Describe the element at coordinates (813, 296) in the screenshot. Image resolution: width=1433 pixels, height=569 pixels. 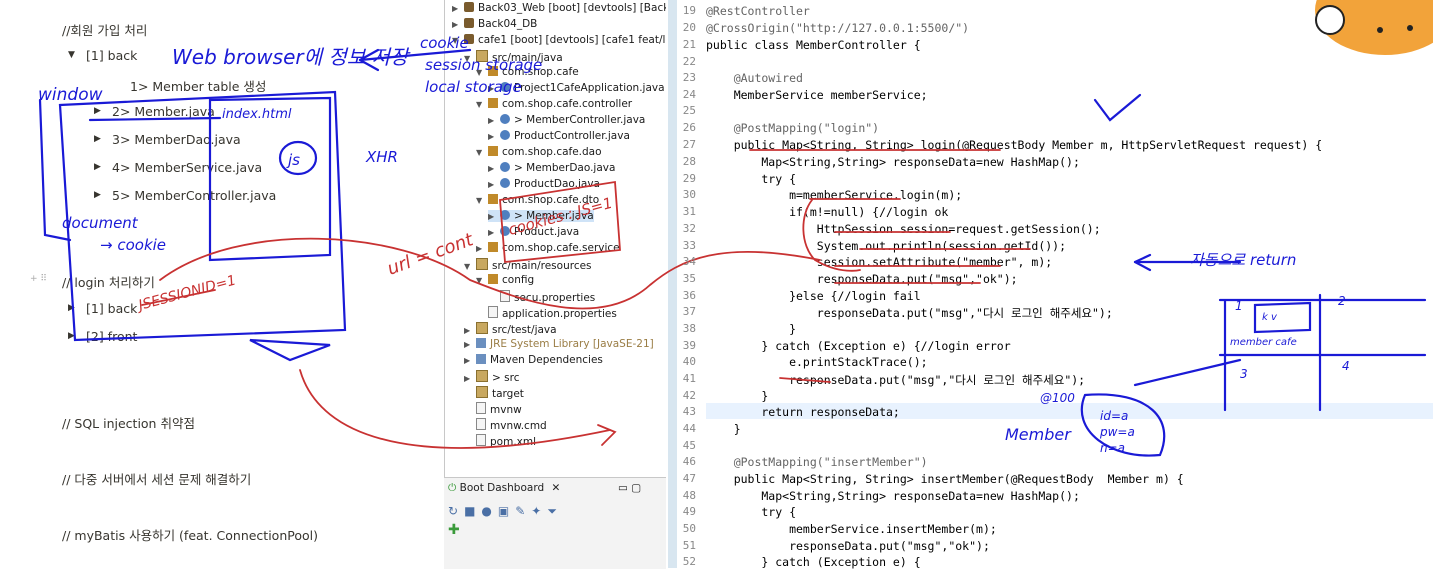
I see `code-line: }else {//login fail` at that location.